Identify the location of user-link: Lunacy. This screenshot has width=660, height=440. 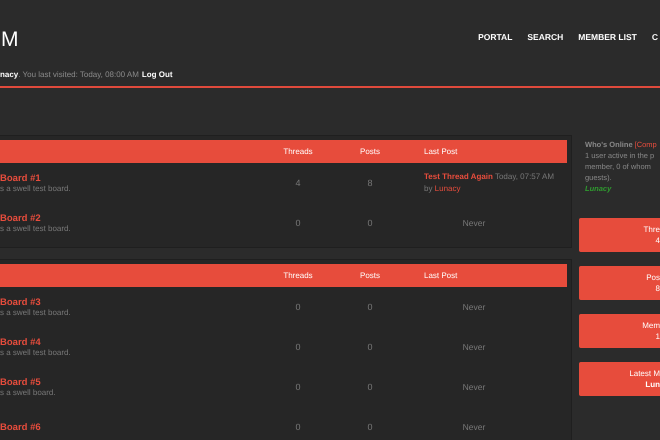
(447, 188).